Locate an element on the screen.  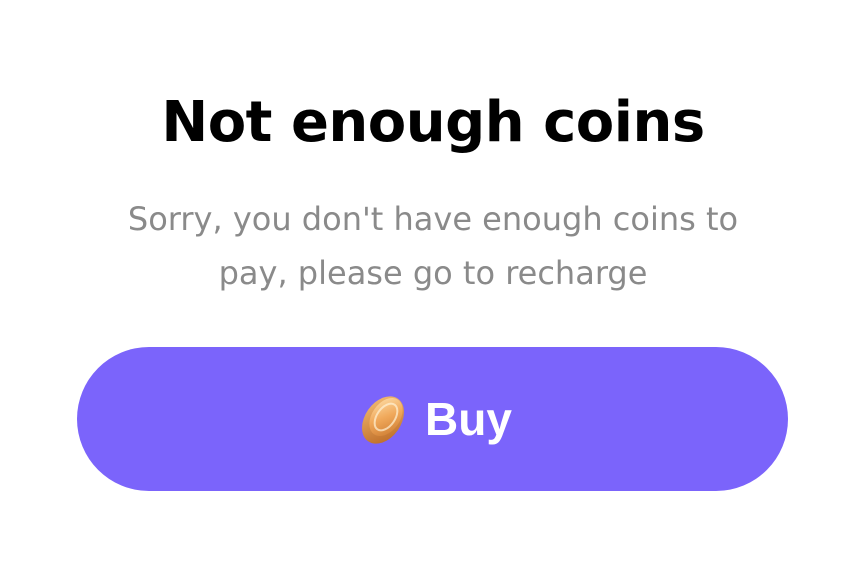
coin-icon is located at coordinates (382, 419).